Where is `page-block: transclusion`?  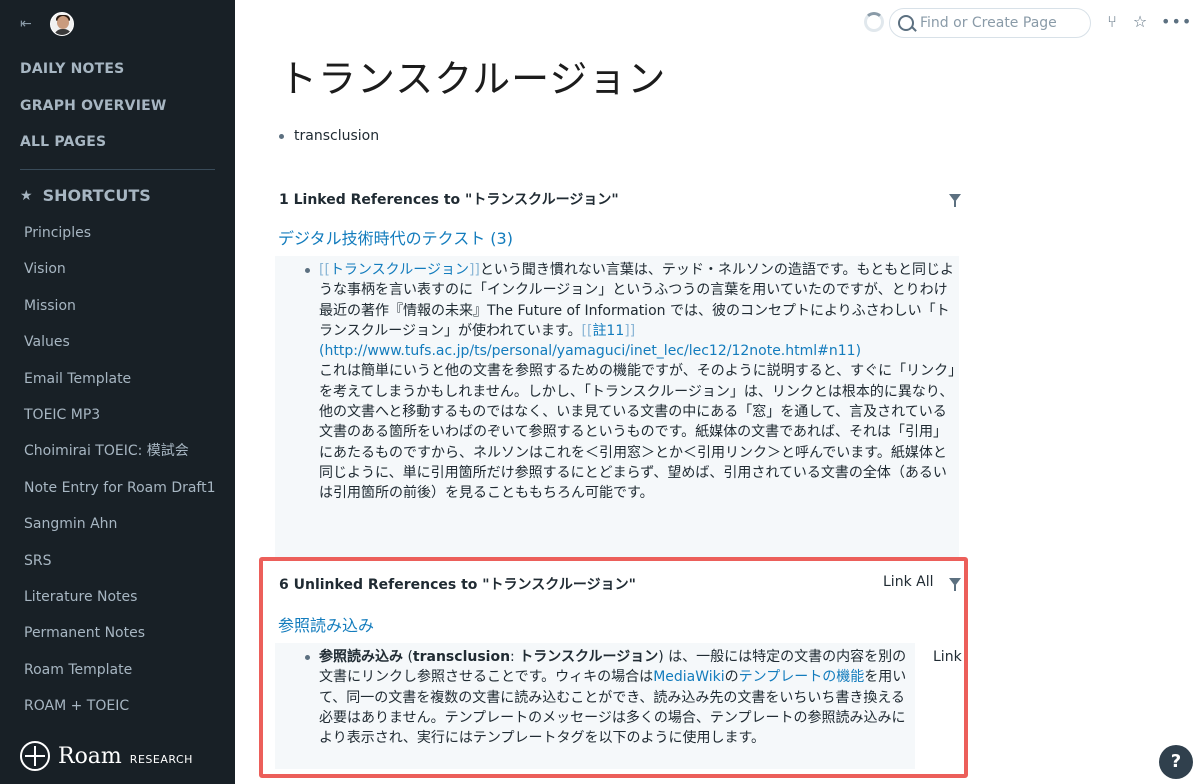
page-block: transclusion is located at coordinates (329, 136).